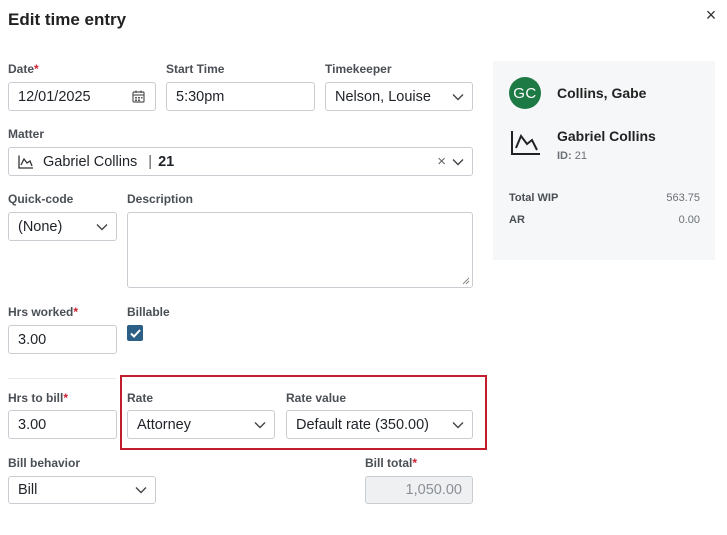 The image size is (727, 535). What do you see at coordinates (23, 69) in the screenshot?
I see `date-label: Date*` at bounding box center [23, 69].